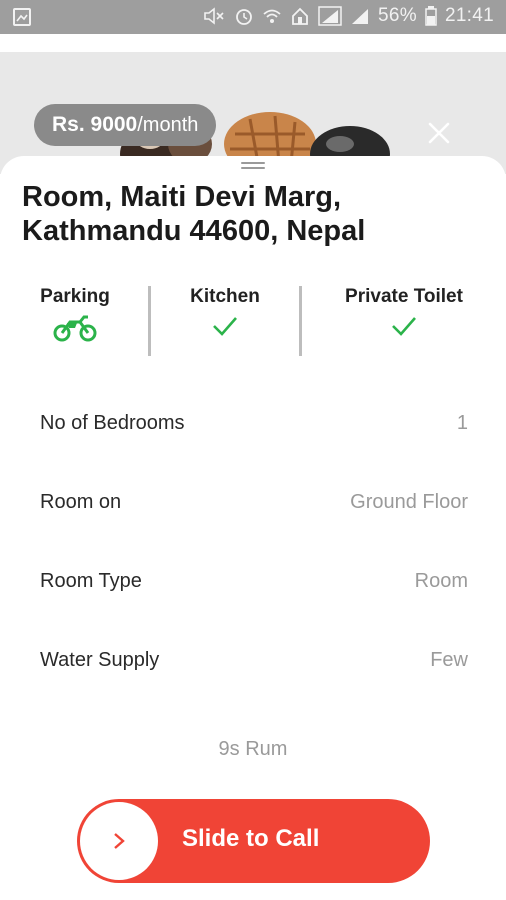 The height and width of the screenshot is (900, 506). I want to click on amenity-label: Private Toilet, so click(404, 296).